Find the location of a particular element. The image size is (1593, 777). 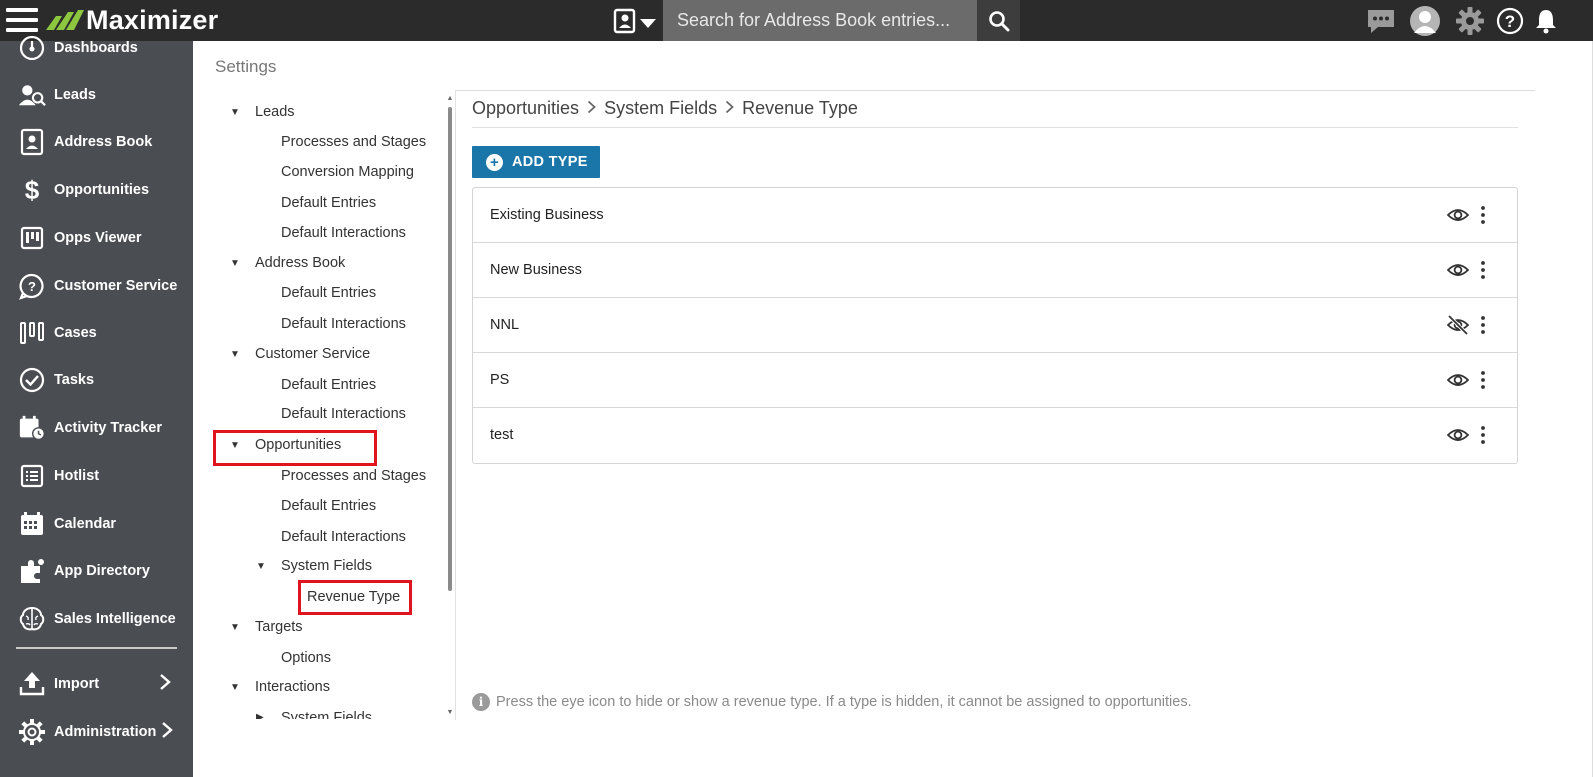

sidebar-item-label: Calendar is located at coordinates (85, 524).